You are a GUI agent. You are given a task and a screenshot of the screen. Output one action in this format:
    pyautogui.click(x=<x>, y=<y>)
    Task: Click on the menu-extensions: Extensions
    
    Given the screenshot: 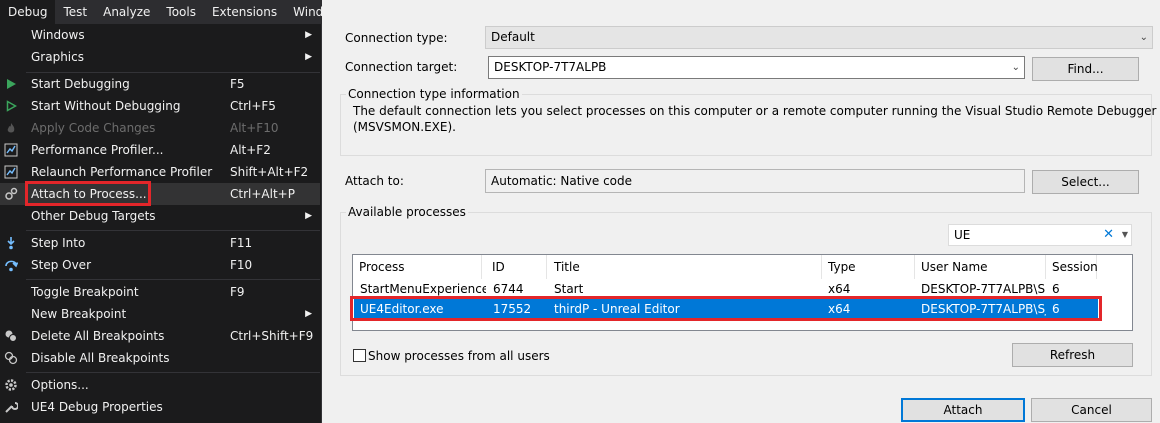 What is the action you would take?
    pyautogui.click(x=244, y=12)
    